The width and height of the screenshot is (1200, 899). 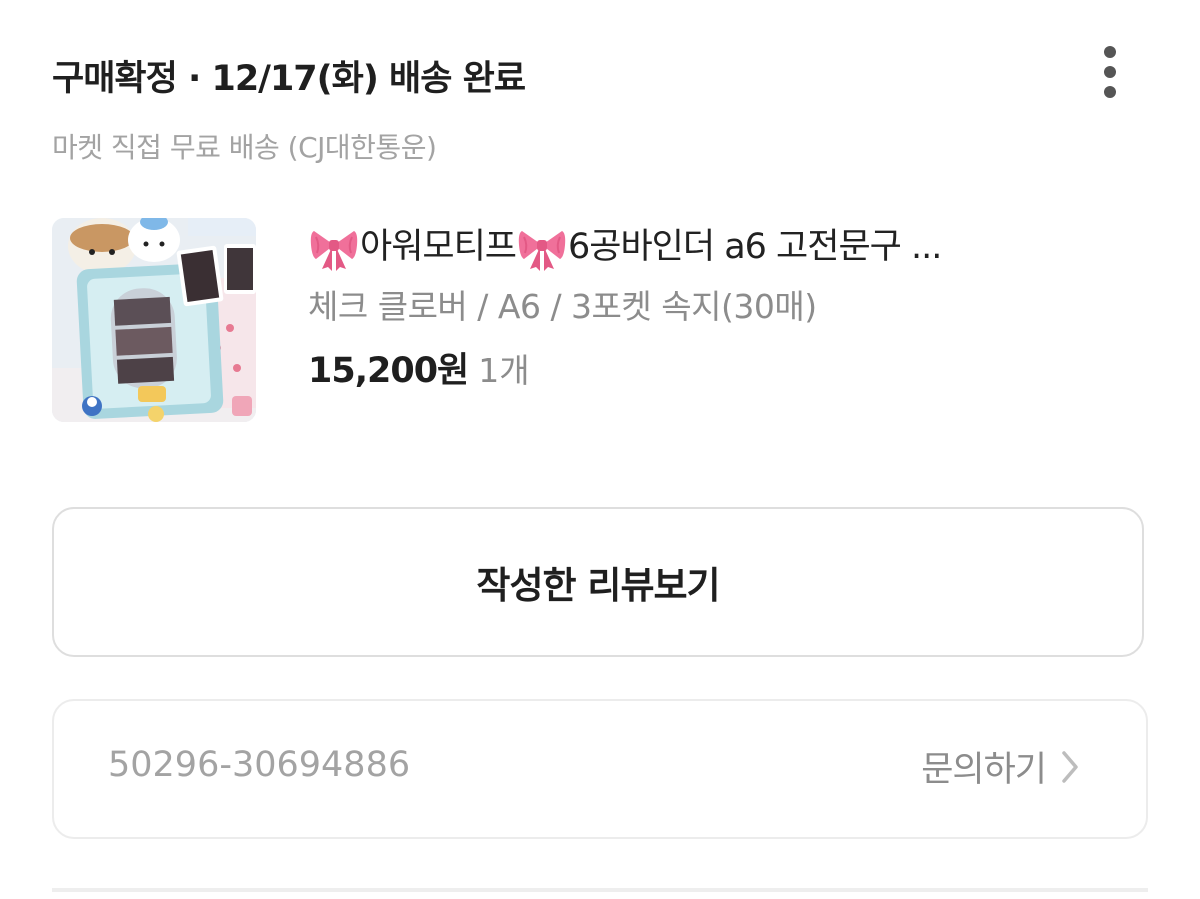 What do you see at coordinates (259, 765) in the screenshot?
I see `order-number: 50296-30694886` at bounding box center [259, 765].